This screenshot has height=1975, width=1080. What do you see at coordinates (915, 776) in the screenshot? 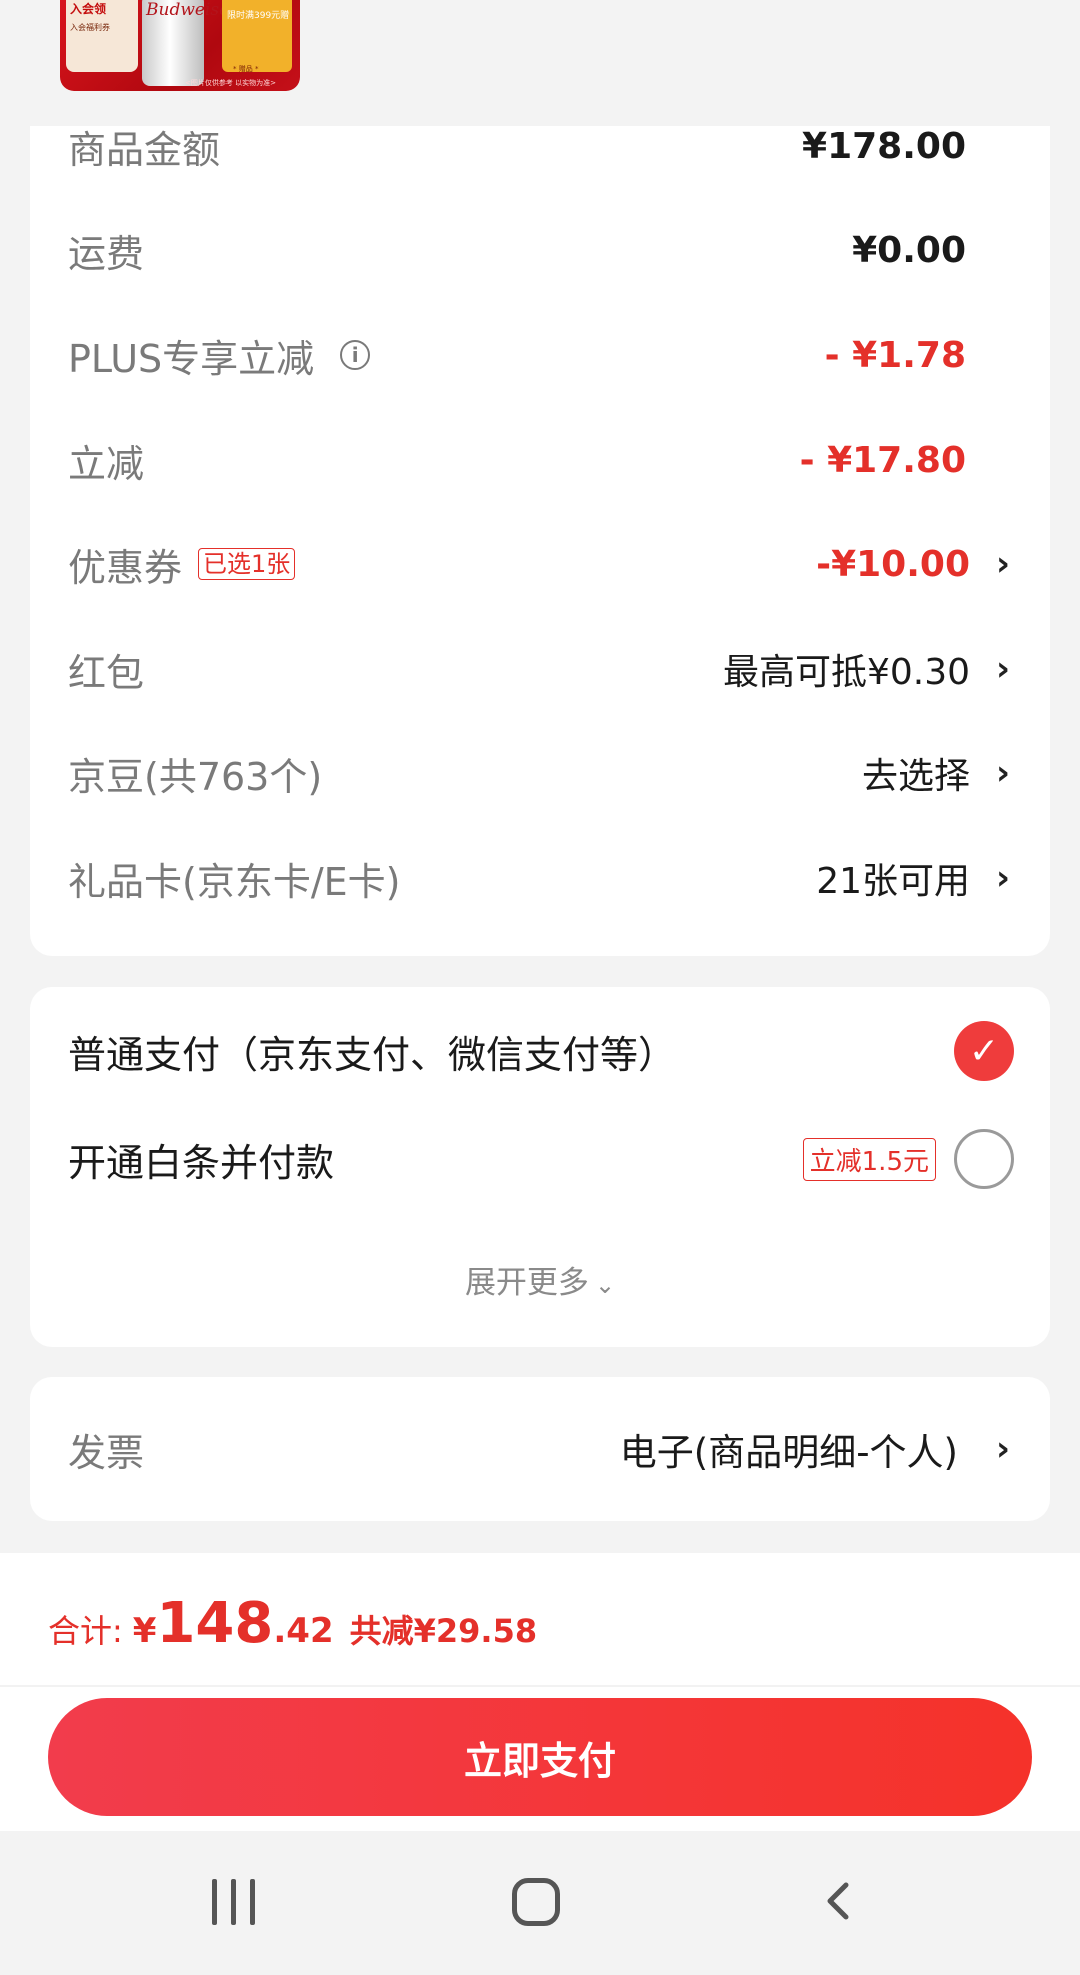
I see `jingdou-value: 去选择` at bounding box center [915, 776].